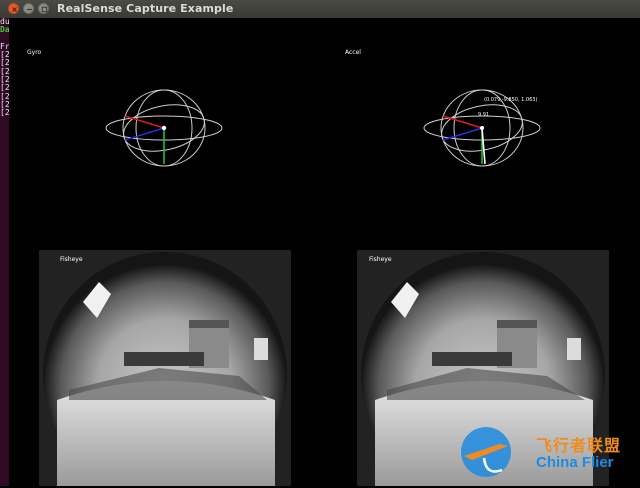  I want to click on close-button, so click(13, 8).